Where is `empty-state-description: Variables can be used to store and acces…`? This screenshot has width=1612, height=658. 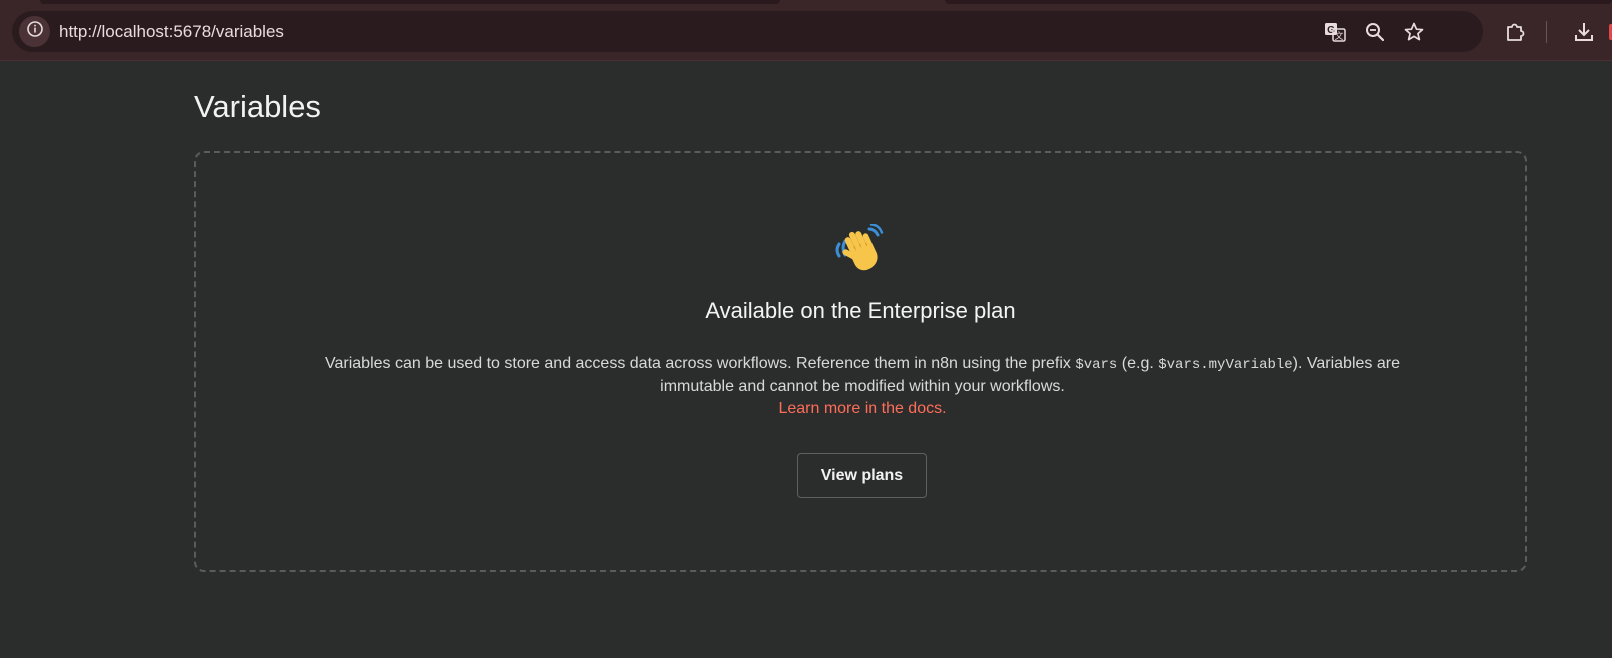
empty-state-description: Variables can be used to store and acces… is located at coordinates (862, 386).